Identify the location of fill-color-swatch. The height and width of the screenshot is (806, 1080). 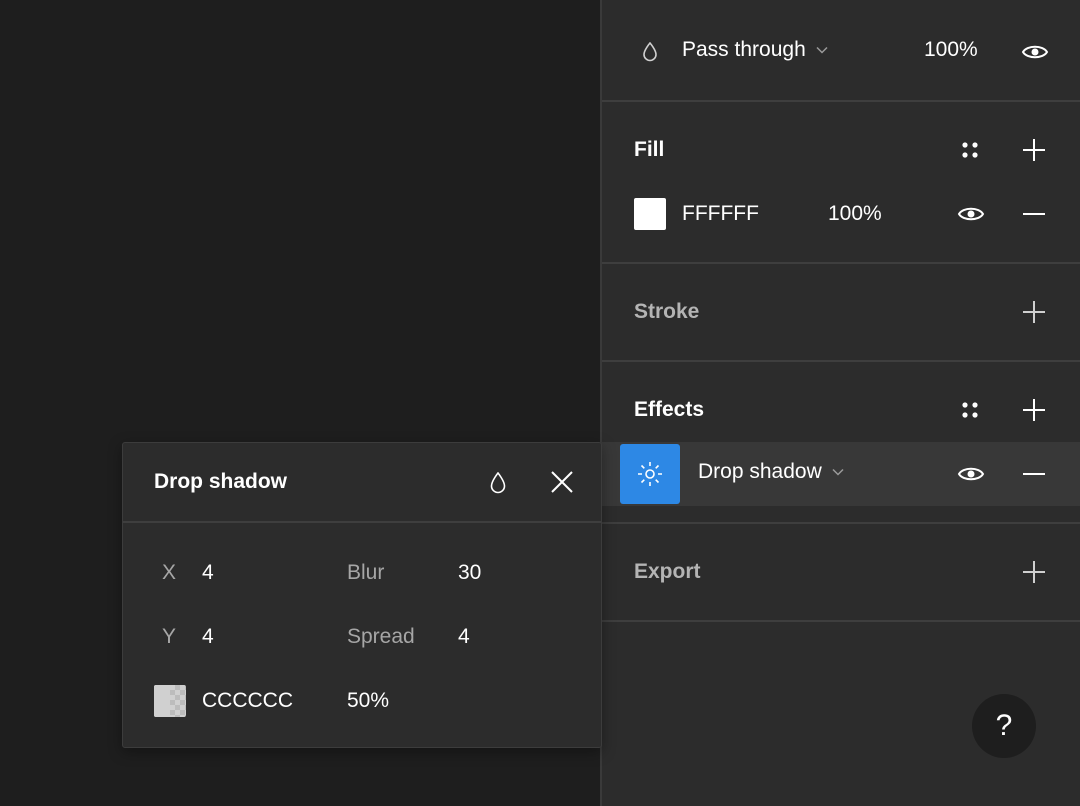
(650, 214).